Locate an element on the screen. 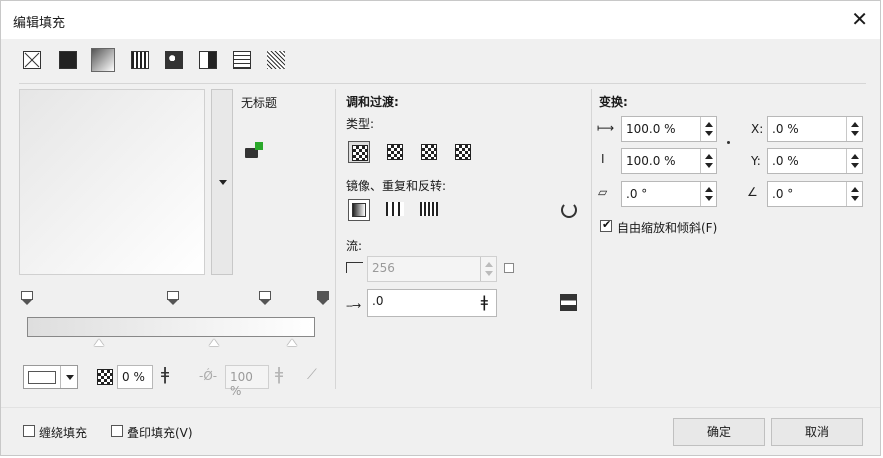 This screenshot has width=883, height=458. texture-fill-icon is located at coordinates (242, 60).